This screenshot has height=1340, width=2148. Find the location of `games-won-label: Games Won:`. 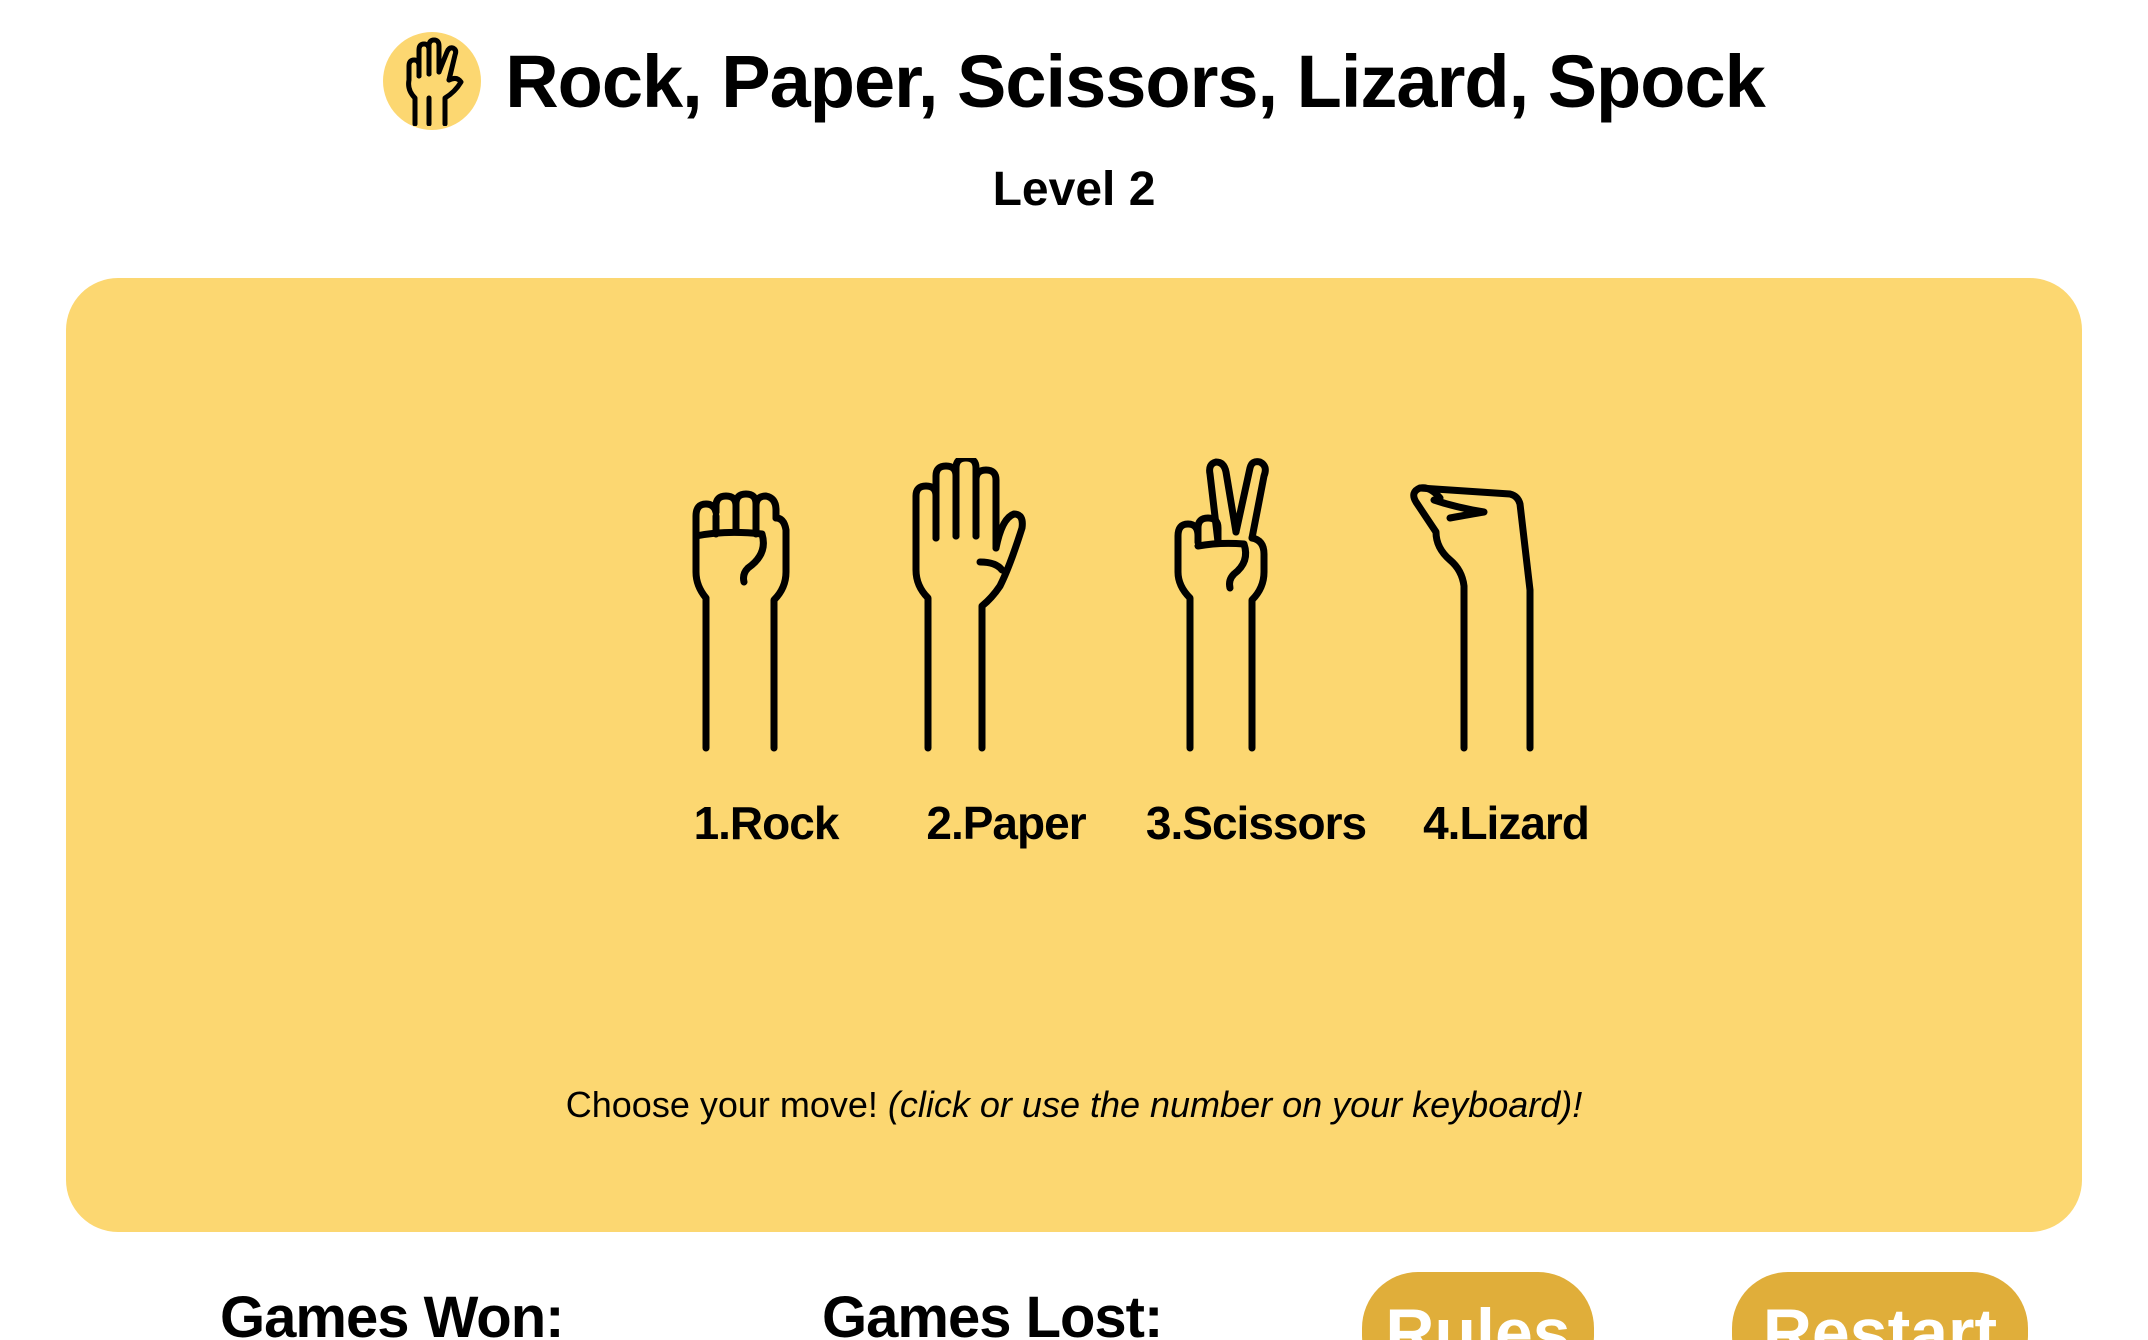

games-won-label: Games Won: is located at coordinates (392, 1312).